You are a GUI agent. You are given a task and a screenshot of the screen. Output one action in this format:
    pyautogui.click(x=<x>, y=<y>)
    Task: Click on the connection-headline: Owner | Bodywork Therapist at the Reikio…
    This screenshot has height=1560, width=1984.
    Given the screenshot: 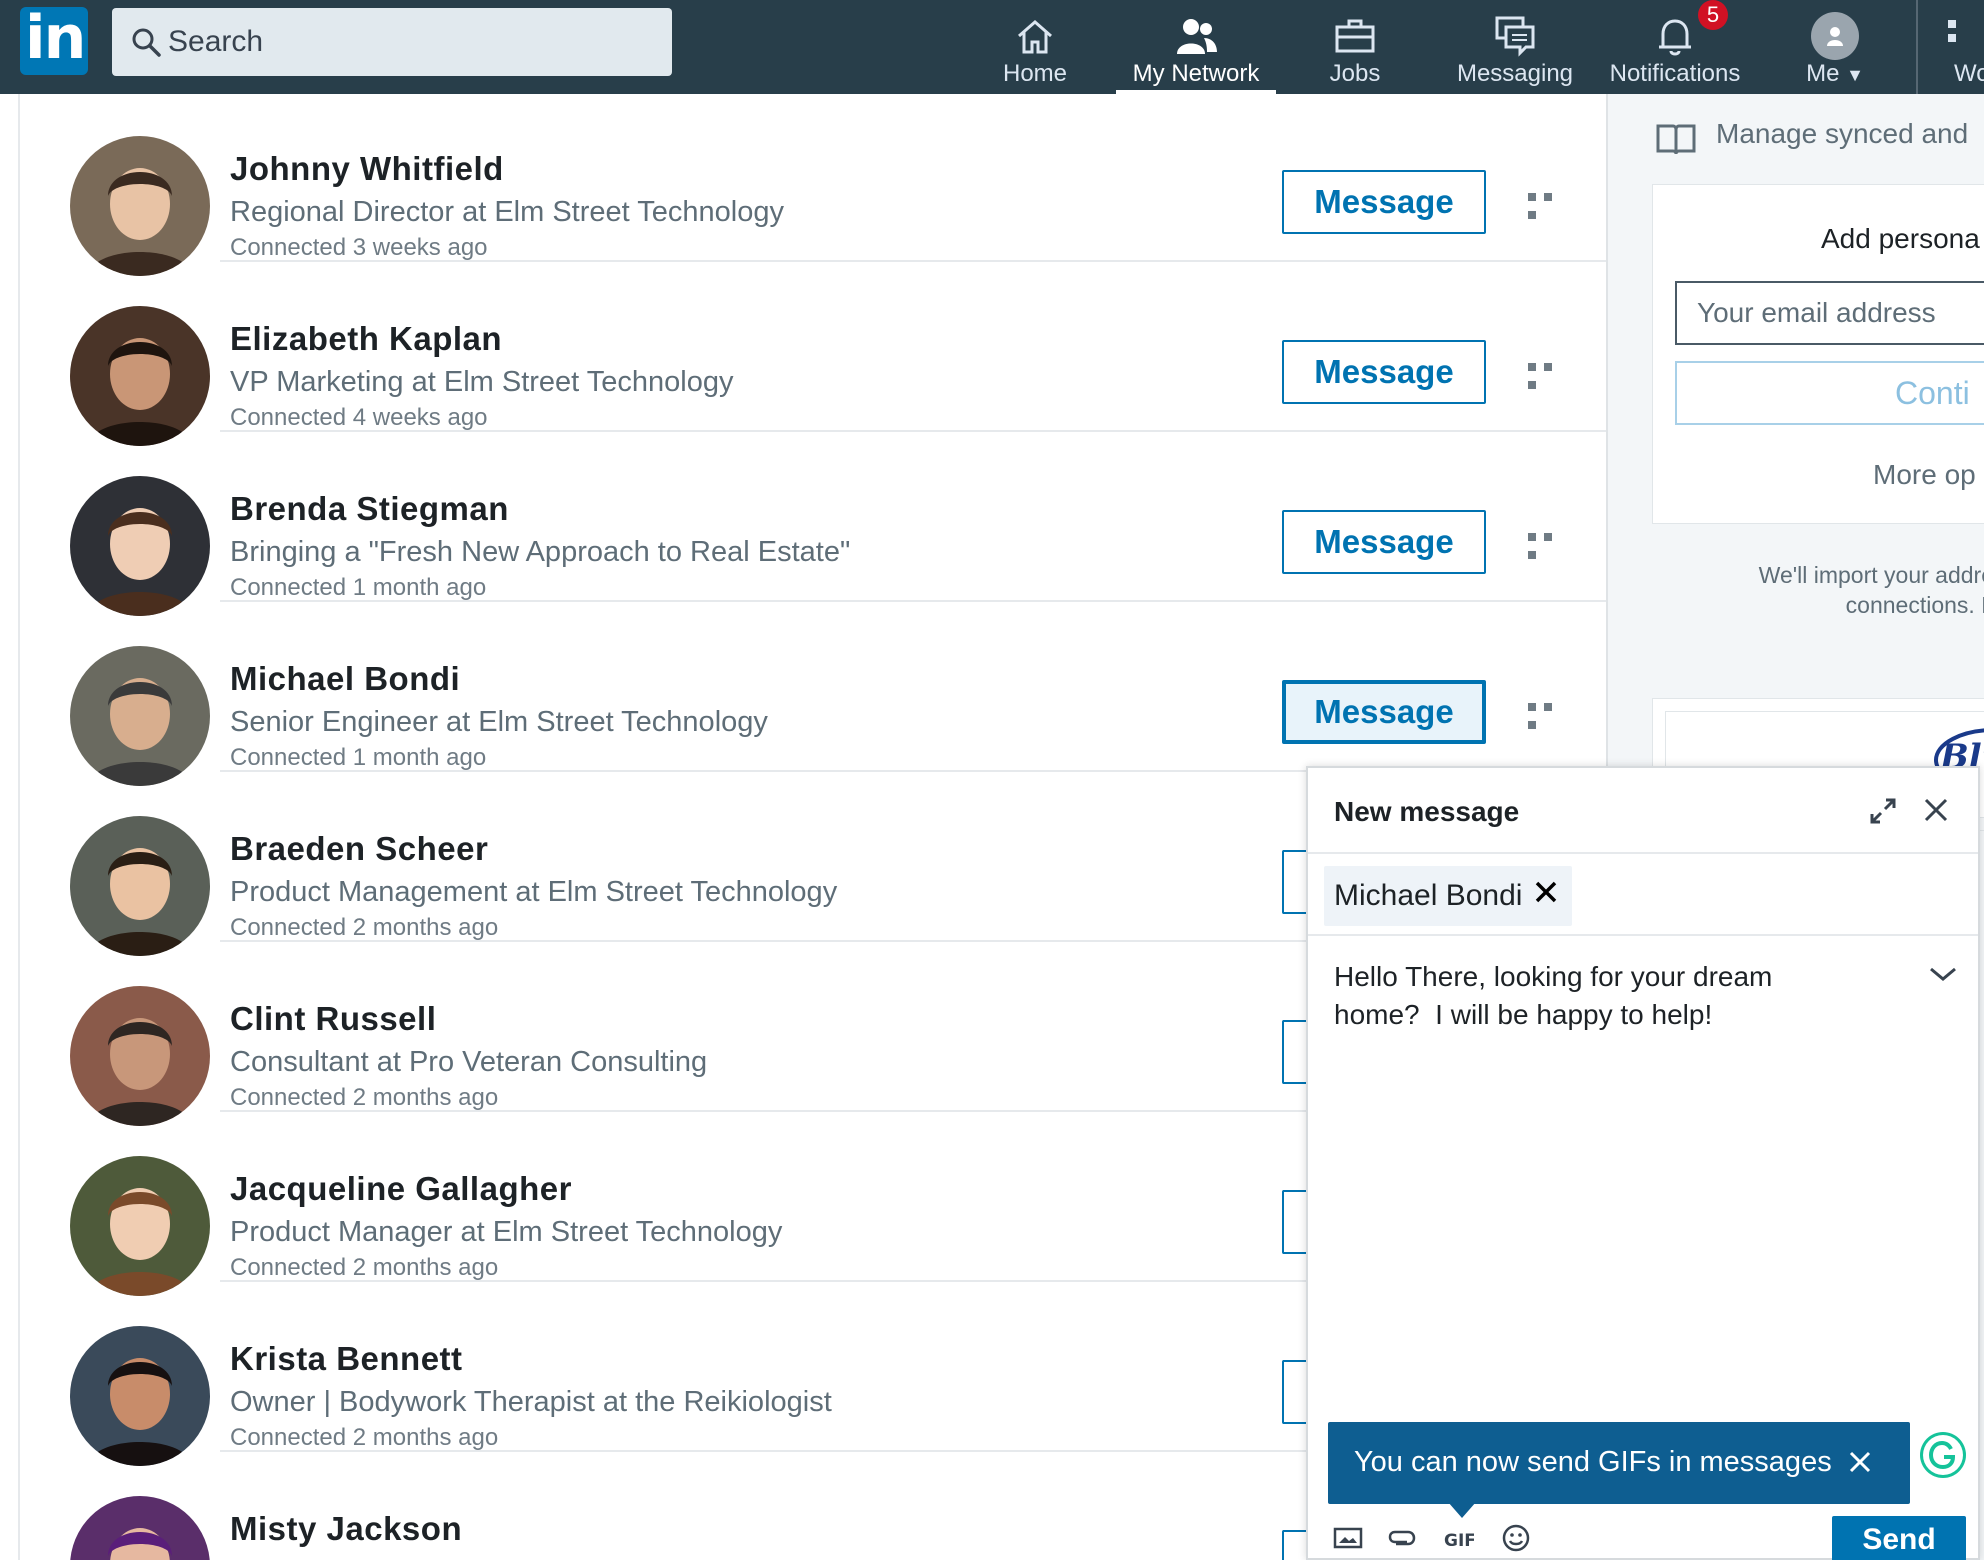 What is the action you would take?
    pyautogui.click(x=531, y=1402)
    